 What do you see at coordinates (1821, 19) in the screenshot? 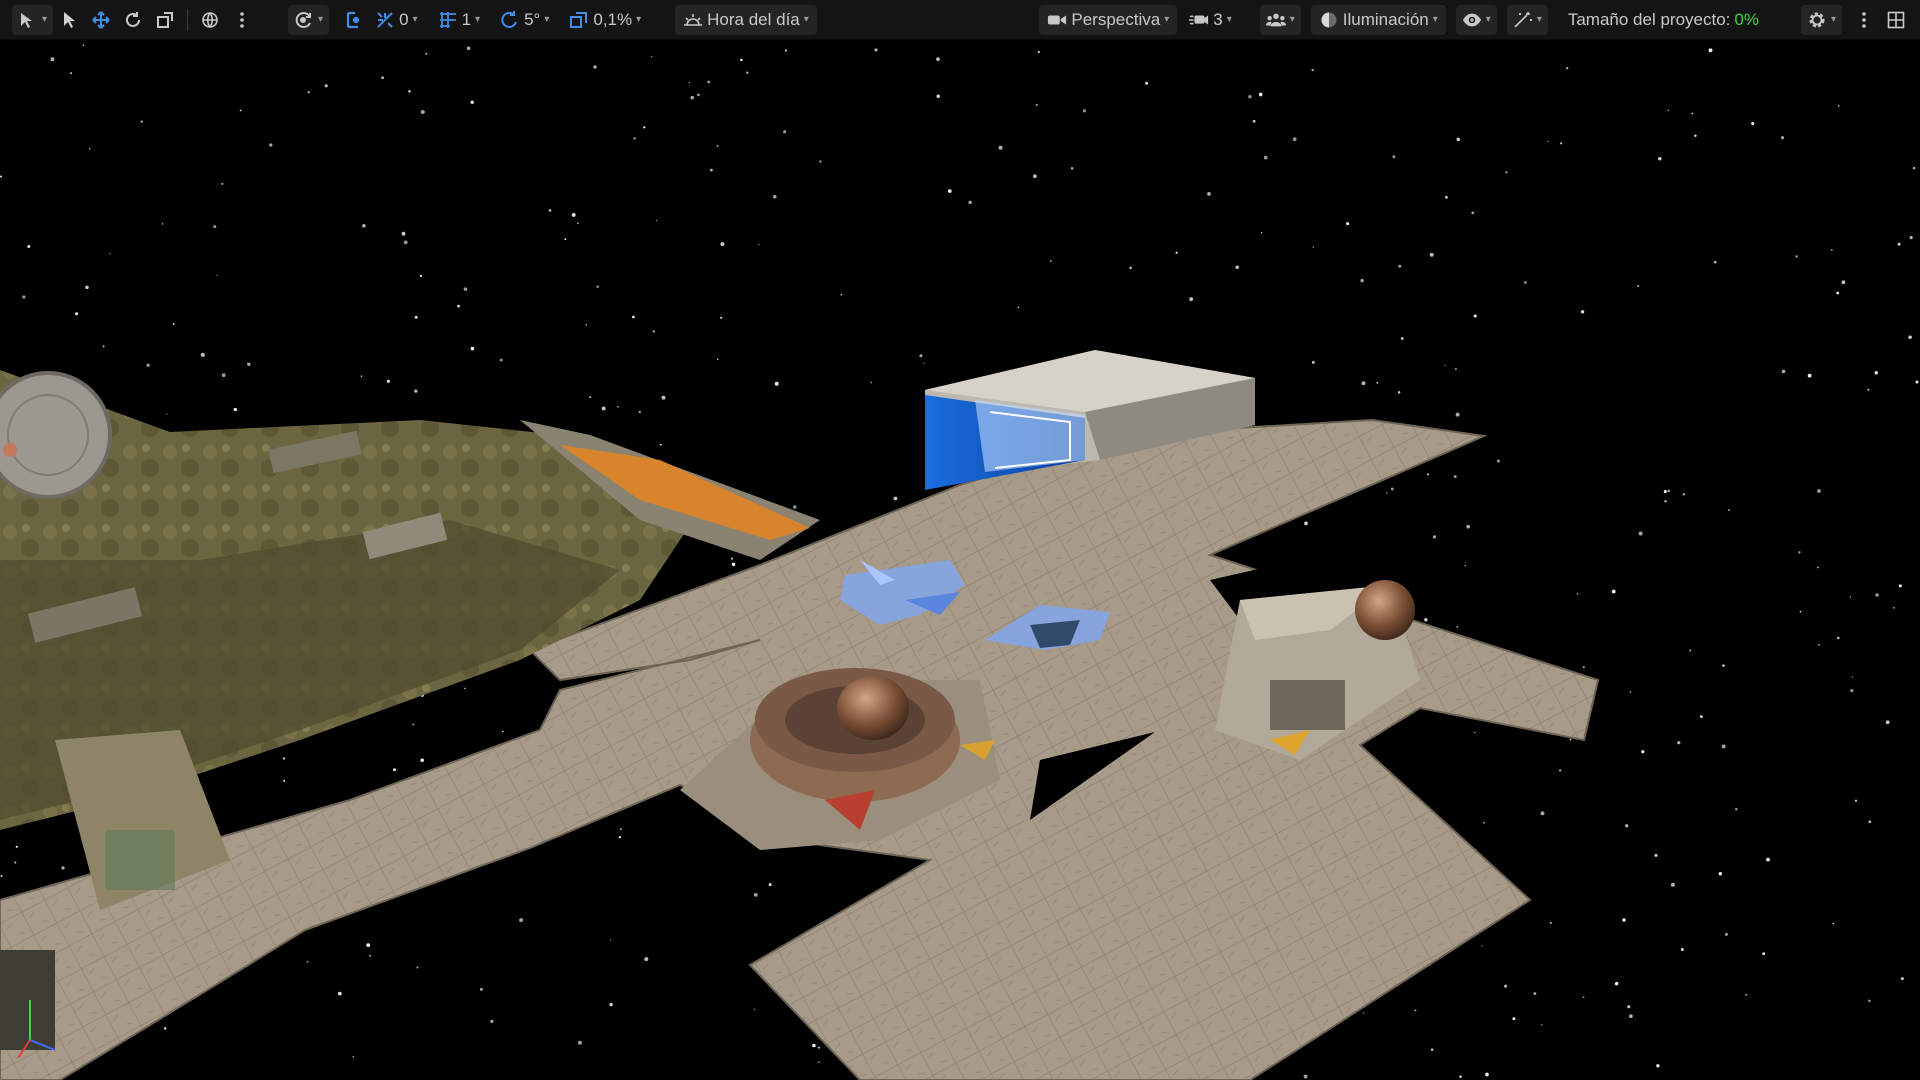
I see `settings-dropdown: ▾` at bounding box center [1821, 19].